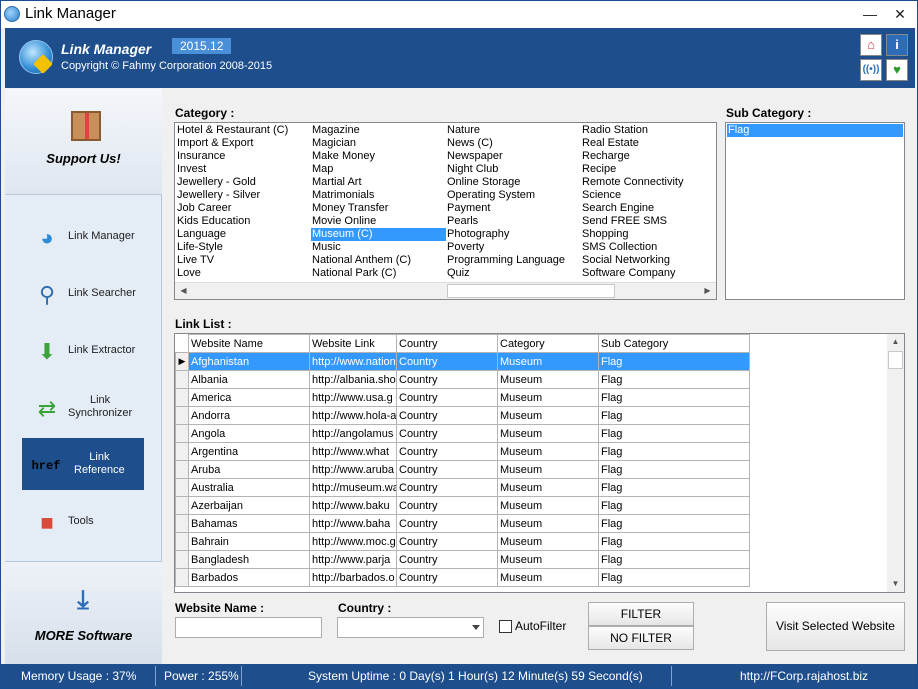 Image resolution: width=918 pixels, height=689 pixels. Describe the element at coordinates (353, 451) in the screenshot. I see `table-cell: http://www.what` at that location.